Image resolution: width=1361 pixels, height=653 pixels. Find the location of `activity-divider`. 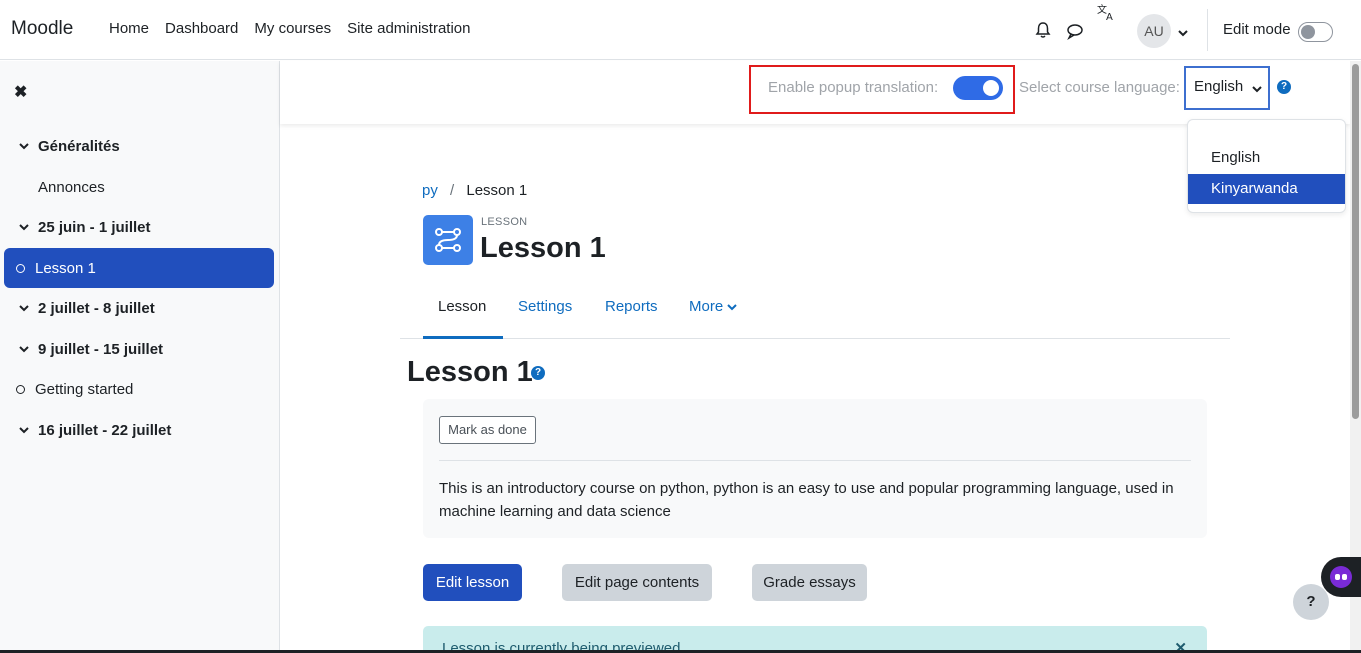

activity-divider is located at coordinates (815, 460).